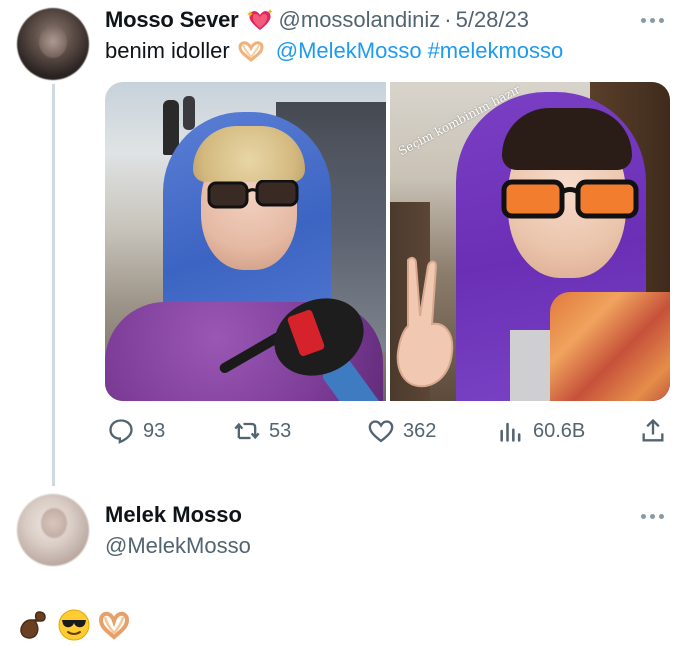 The width and height of the screenshot is (682, 647). What do you see at coordinates (510, 432) in the screenshot?
I see `views-chart-icon` at bounding box center [510, 432].